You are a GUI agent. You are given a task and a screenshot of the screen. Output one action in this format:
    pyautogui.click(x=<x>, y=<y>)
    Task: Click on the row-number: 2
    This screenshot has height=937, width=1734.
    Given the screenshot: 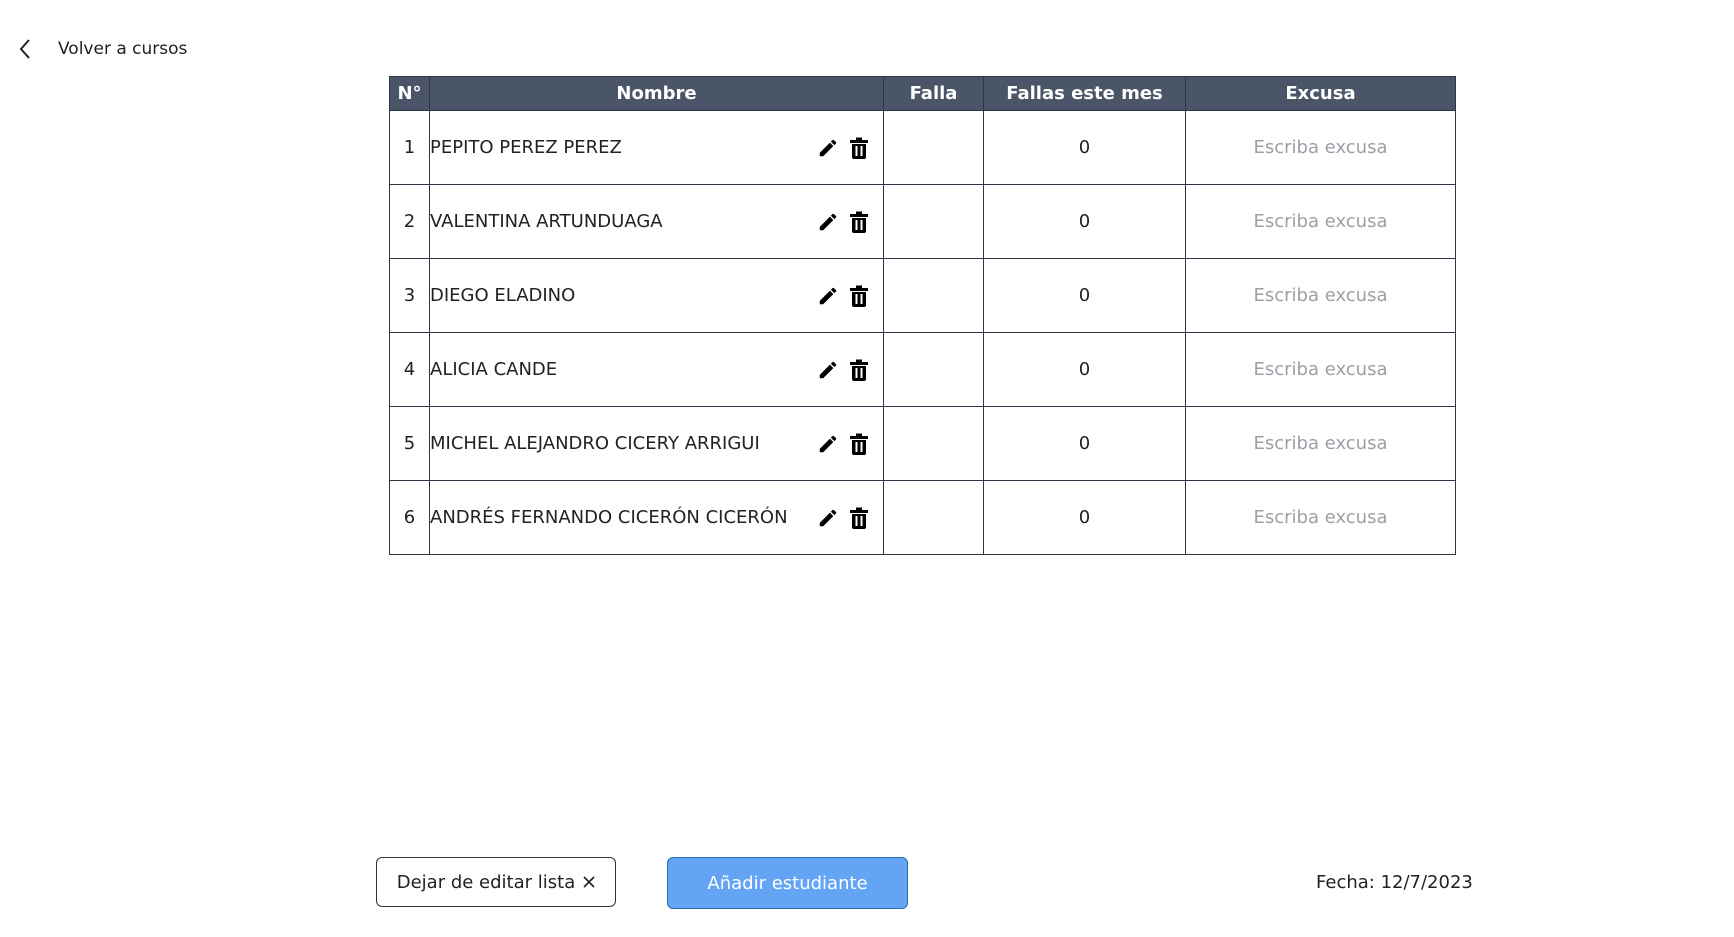 What is the action you would take?
    pyautogui.click(x=409, y=221)
    